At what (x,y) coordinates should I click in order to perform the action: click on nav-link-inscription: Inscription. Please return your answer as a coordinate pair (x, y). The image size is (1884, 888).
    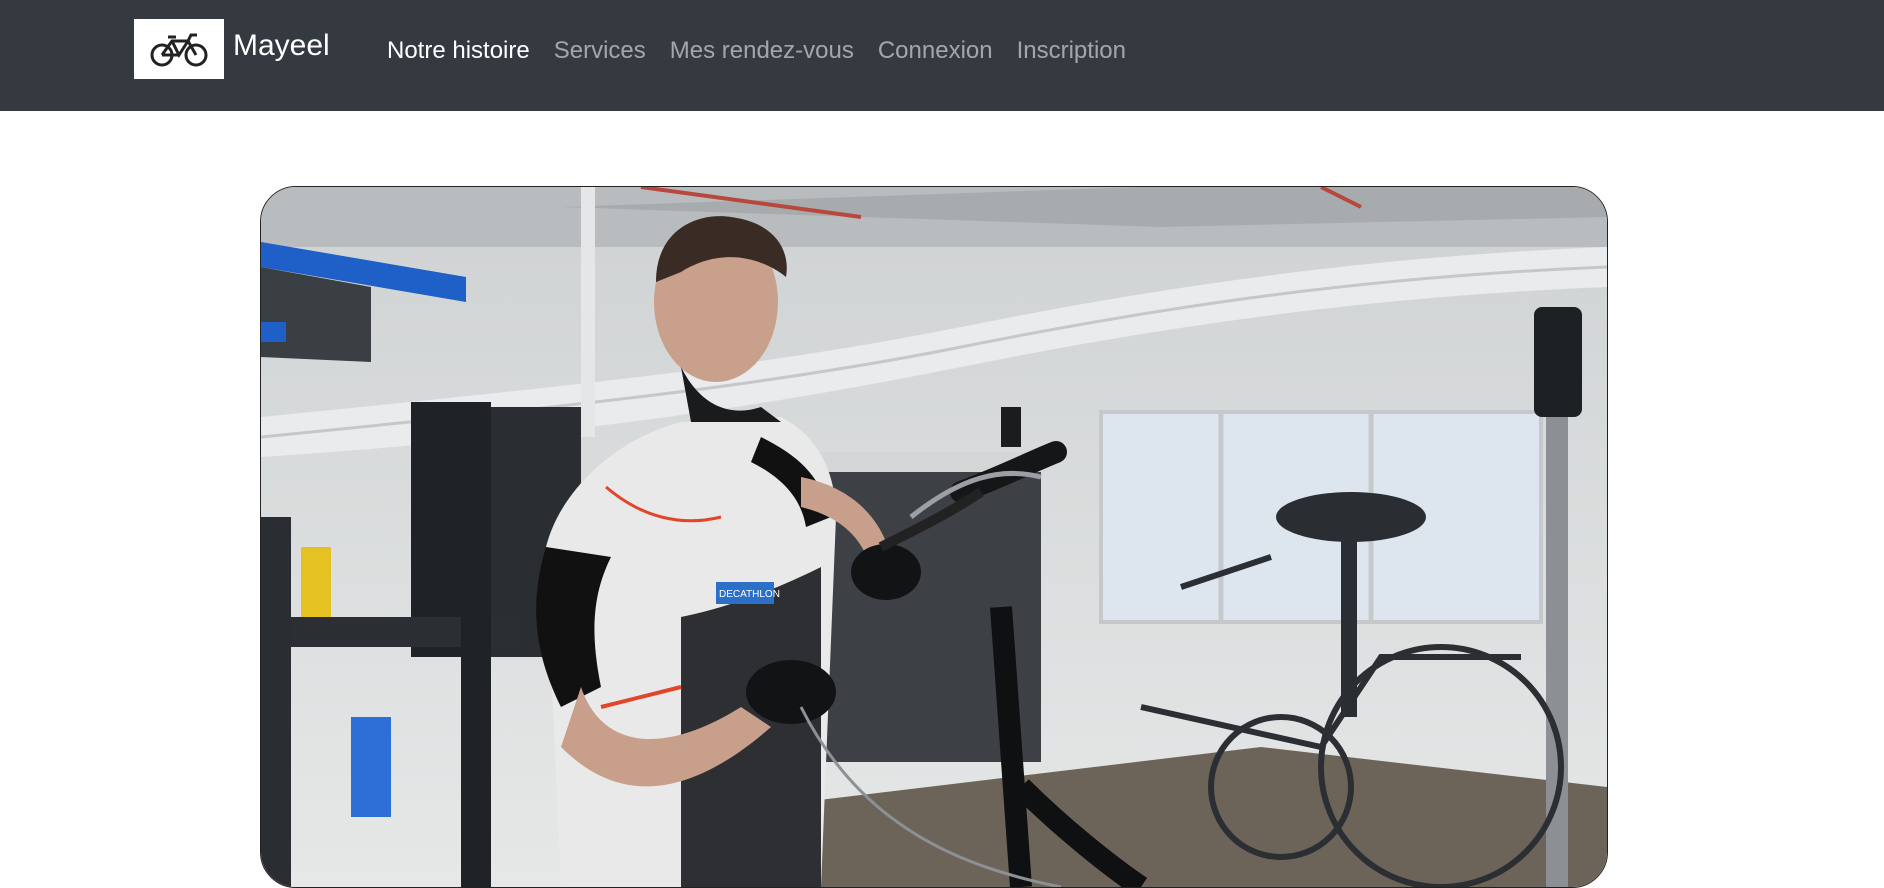
    Looking at the image, I should click on (1071, 51).